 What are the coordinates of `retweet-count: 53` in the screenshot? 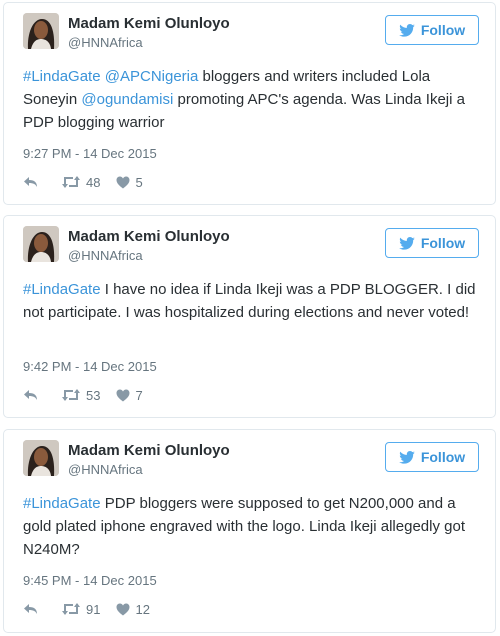 It's located at (93, 395).